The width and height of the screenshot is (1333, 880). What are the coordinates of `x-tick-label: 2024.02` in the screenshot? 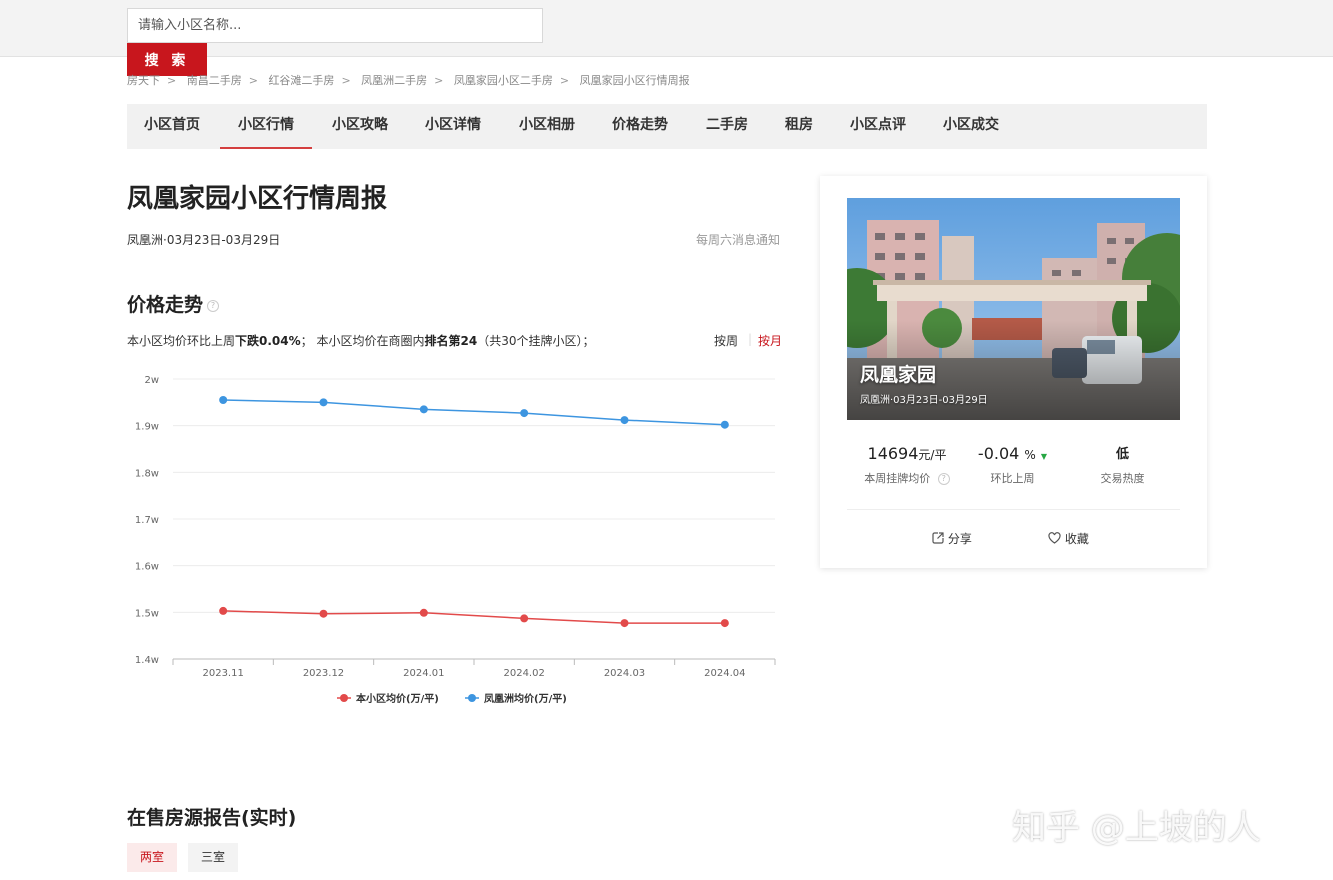 It's located at (523, 673).